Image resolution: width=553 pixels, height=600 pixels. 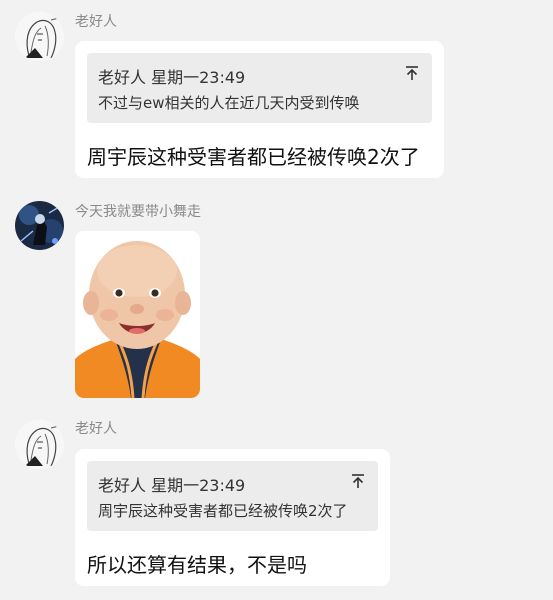 I want to click on quote-text: 周宇辰这种受害者都已经被传唤2次了, so click(x=223, y=511).